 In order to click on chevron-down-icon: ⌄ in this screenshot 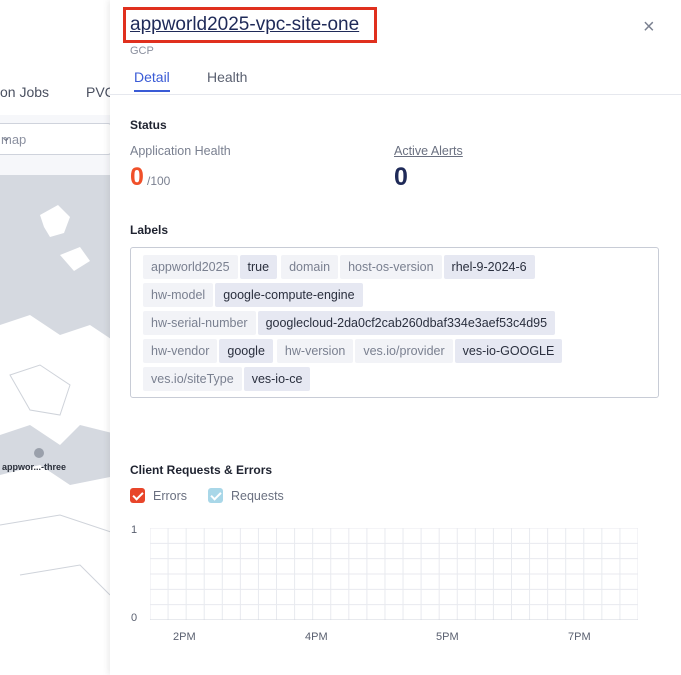, I will do `click(6, 137)`.